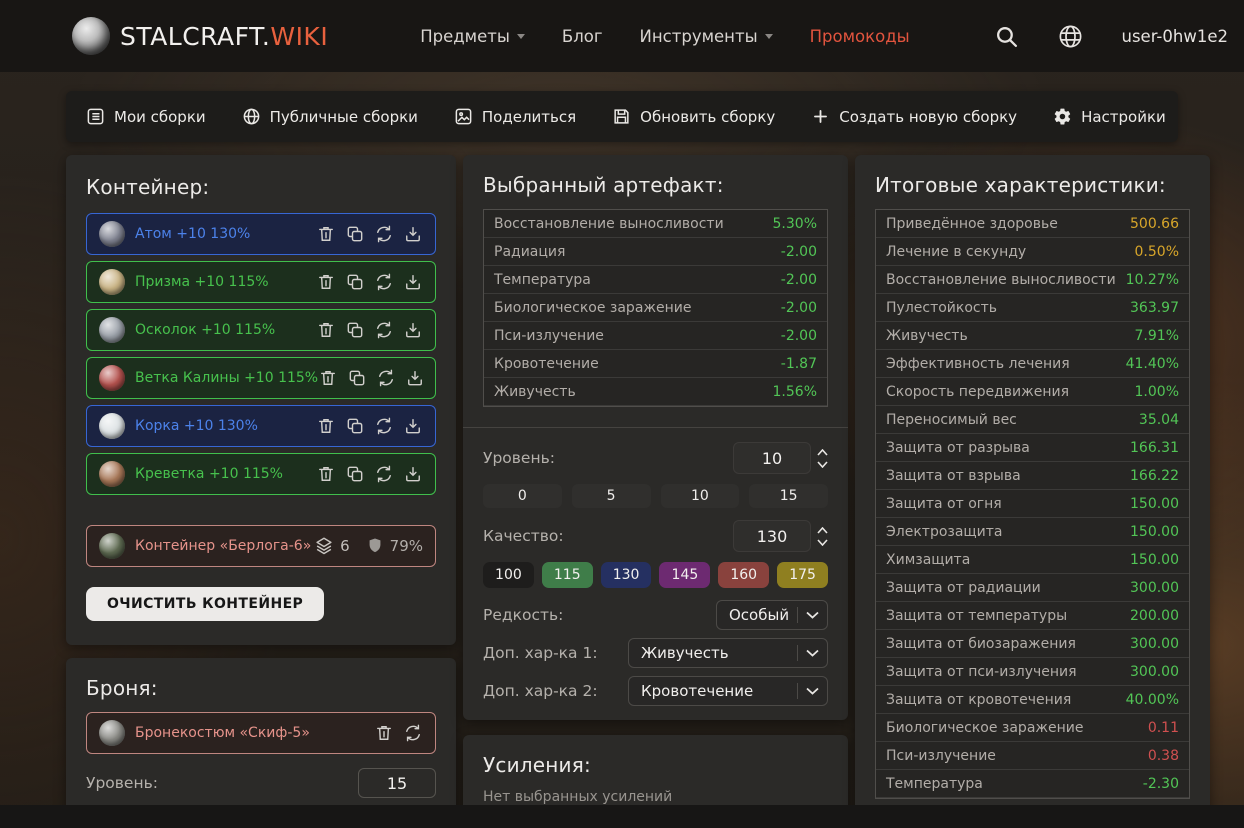 The image size is (1244, 828). I want to click on level-preset-button: 15, so click(788, 496).